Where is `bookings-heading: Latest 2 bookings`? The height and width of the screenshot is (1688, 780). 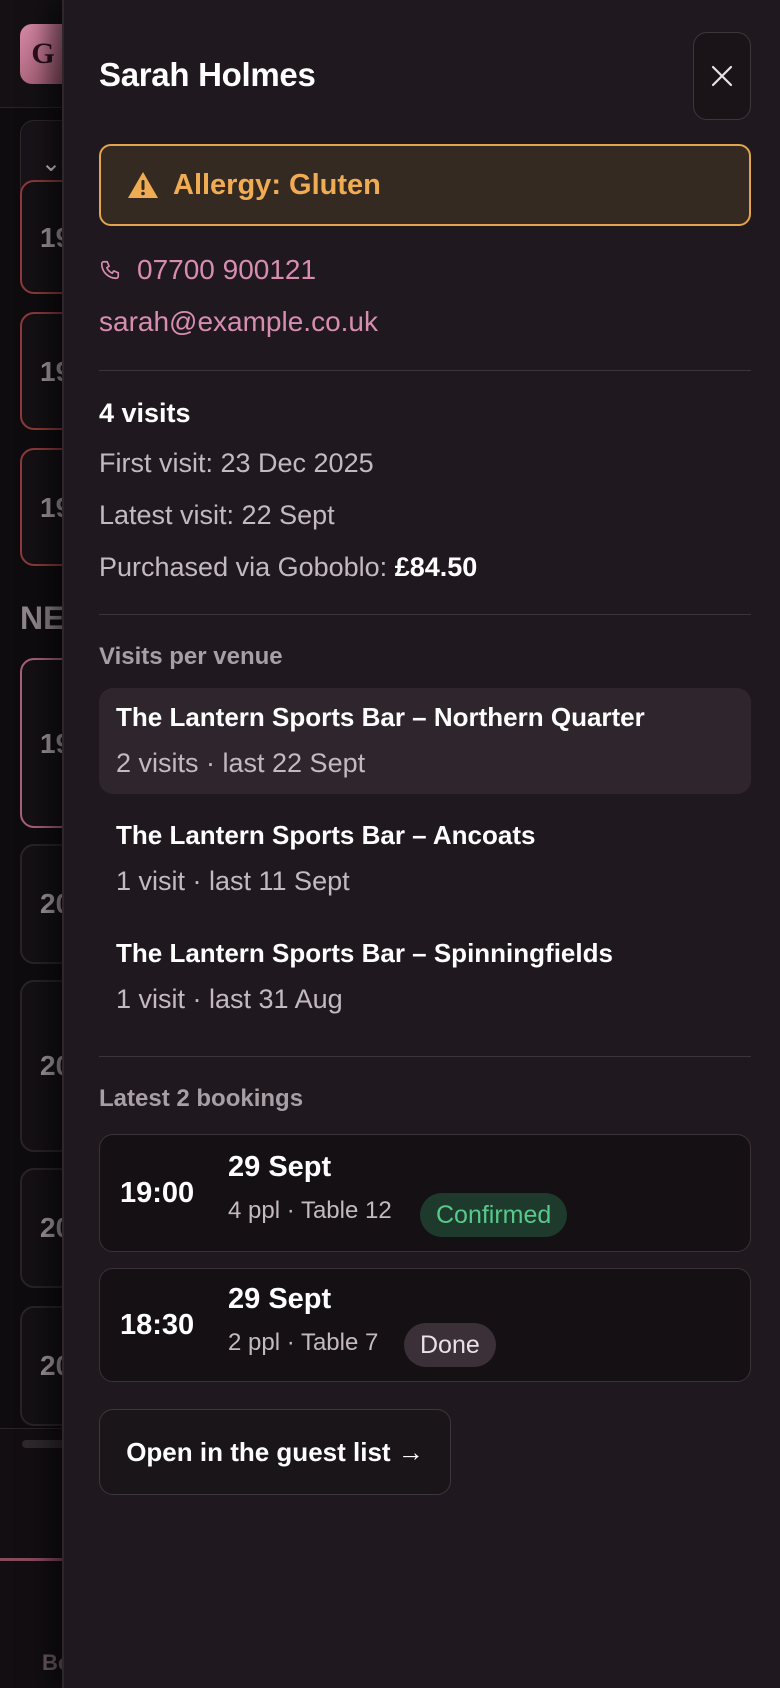 bookings-heading: Latest 2 bookings is located at coordinates (201, 1098).